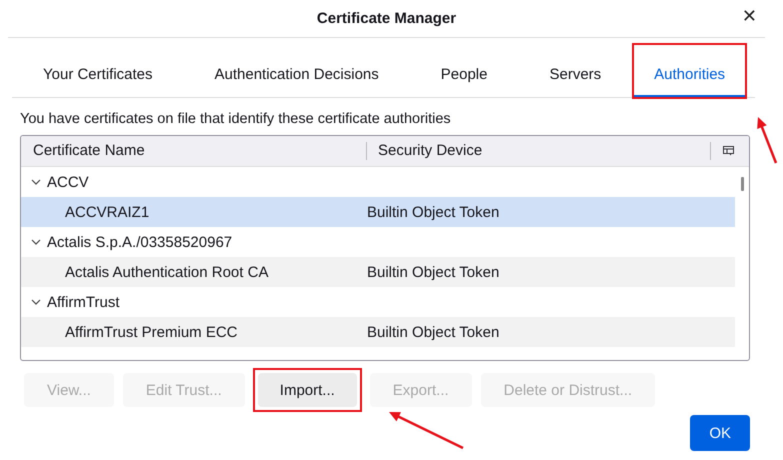 This screenshot has width=783, height=460. I want to click on tree-row: Actalis S.p.A./03358520967, so click(378, 242).